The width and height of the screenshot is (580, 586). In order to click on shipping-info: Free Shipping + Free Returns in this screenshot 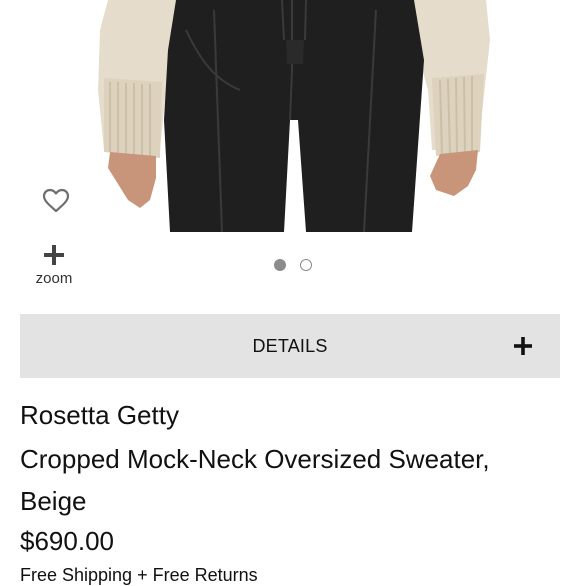, I will do `click(139, 575)`.